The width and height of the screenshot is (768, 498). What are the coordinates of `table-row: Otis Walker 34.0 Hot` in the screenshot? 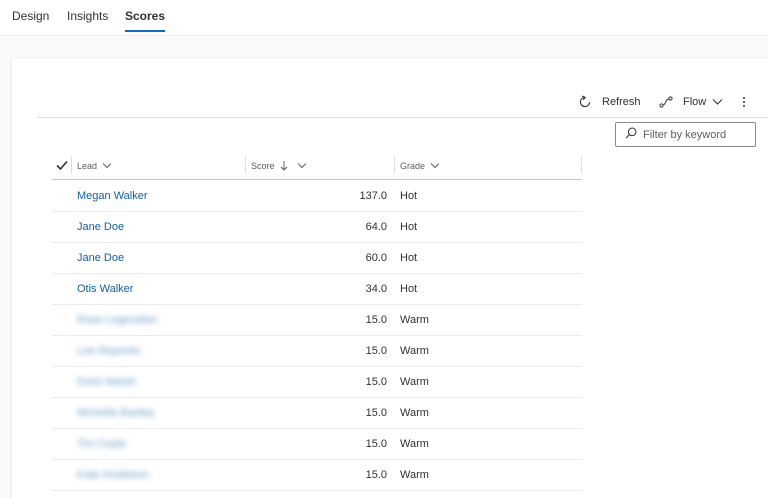 It's located at (317, 289).